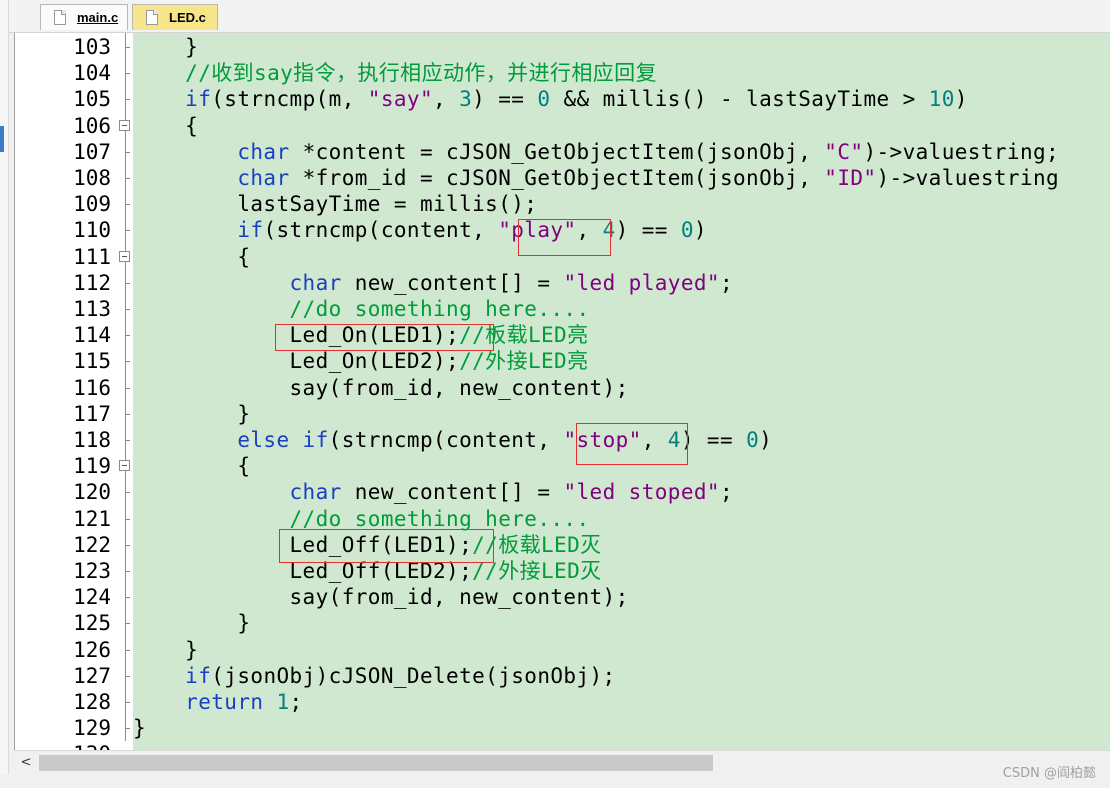 Image resolution: width=1110 pixels, height=788 pixels. Describe the element at coordinates (92, 649) in the screenshot. I see `line-number: 126` at that location.